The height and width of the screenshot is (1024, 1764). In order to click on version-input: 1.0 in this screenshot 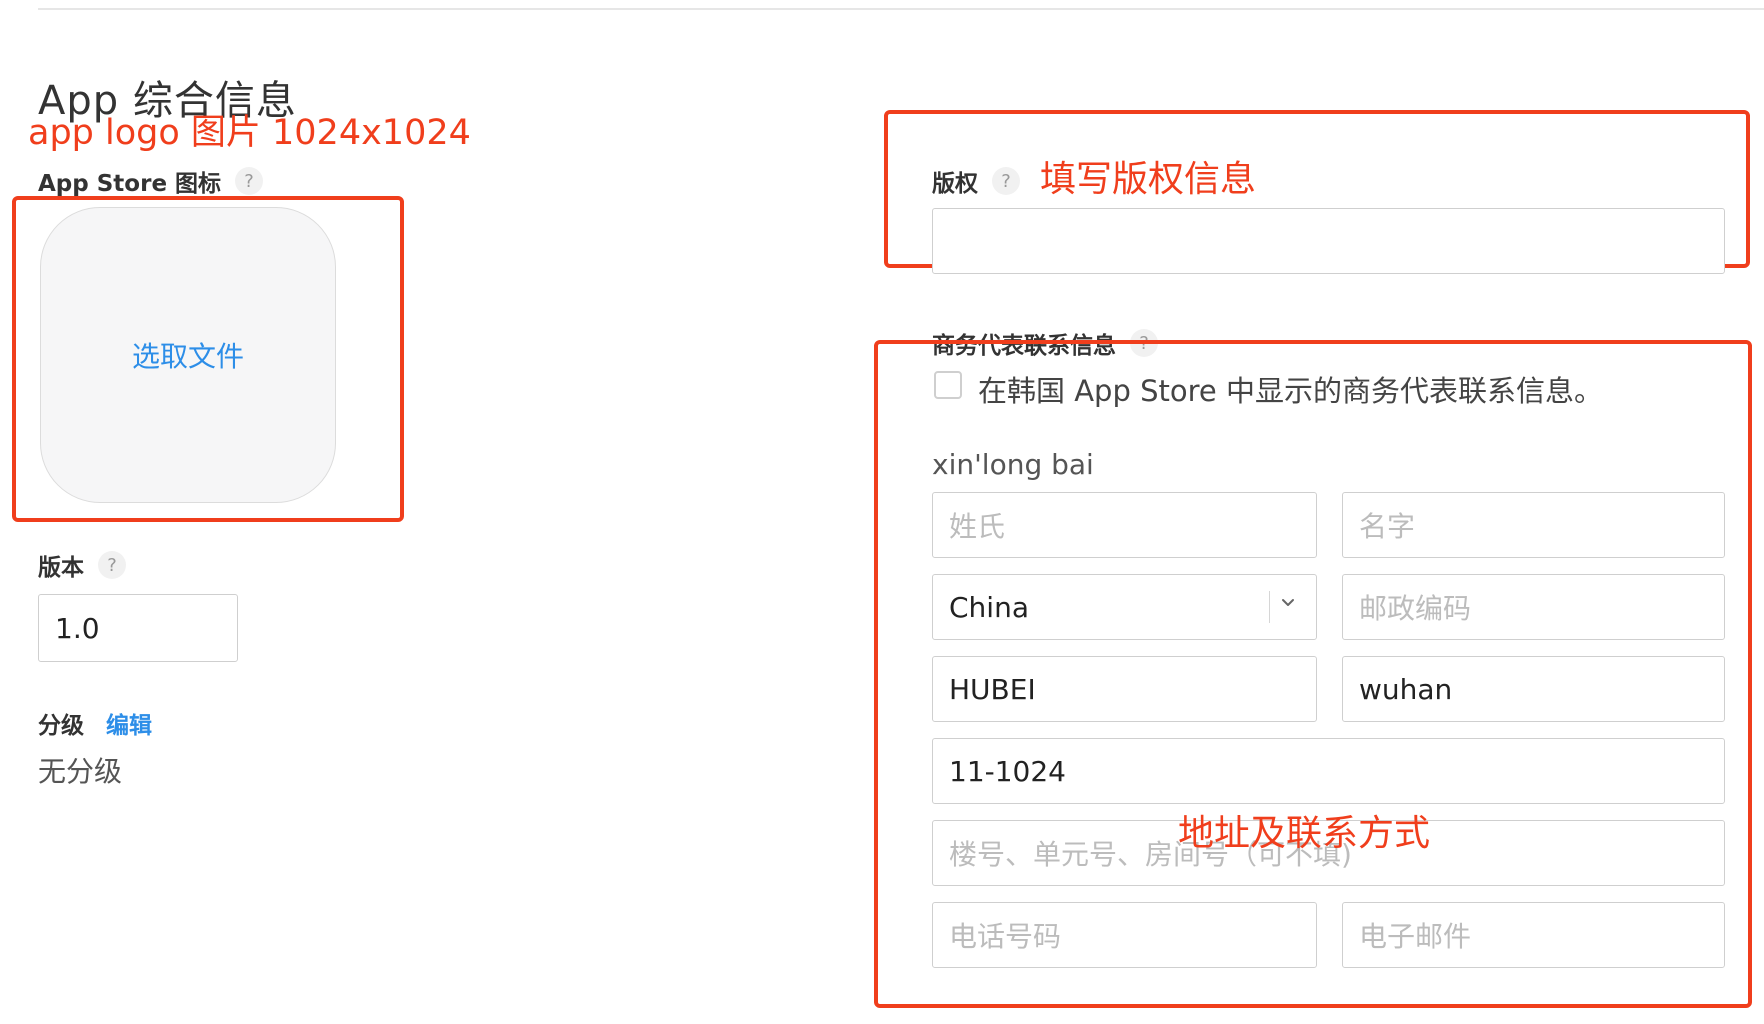, I will do `click(138, 628)`.